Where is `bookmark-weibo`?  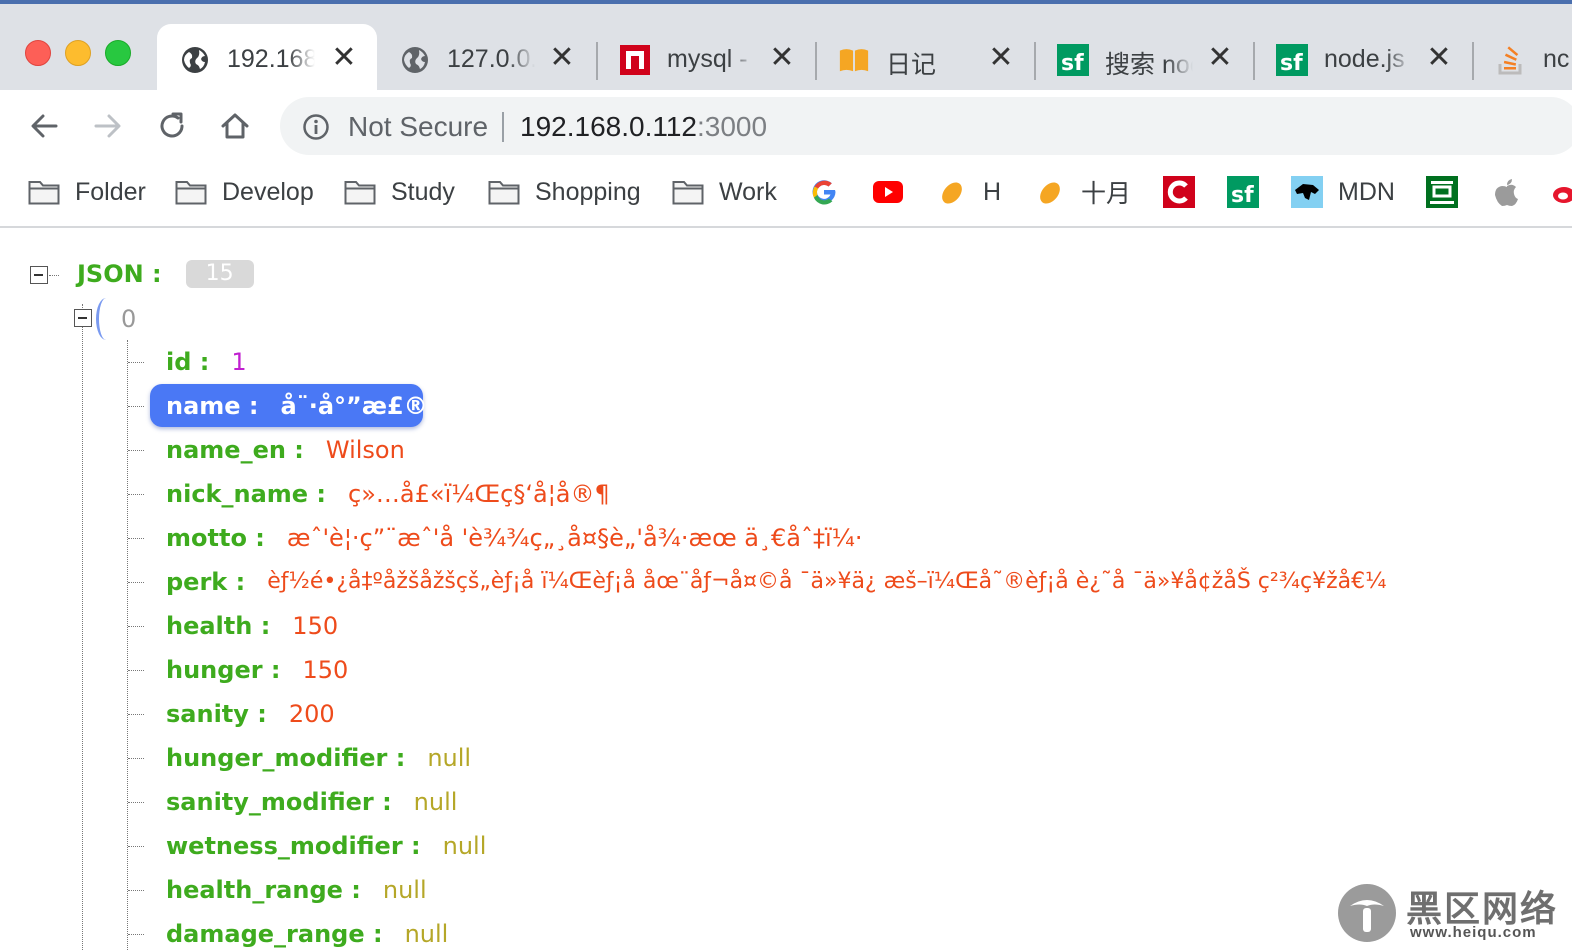 bookmark-weibo is located at coordinates (1562, 192).